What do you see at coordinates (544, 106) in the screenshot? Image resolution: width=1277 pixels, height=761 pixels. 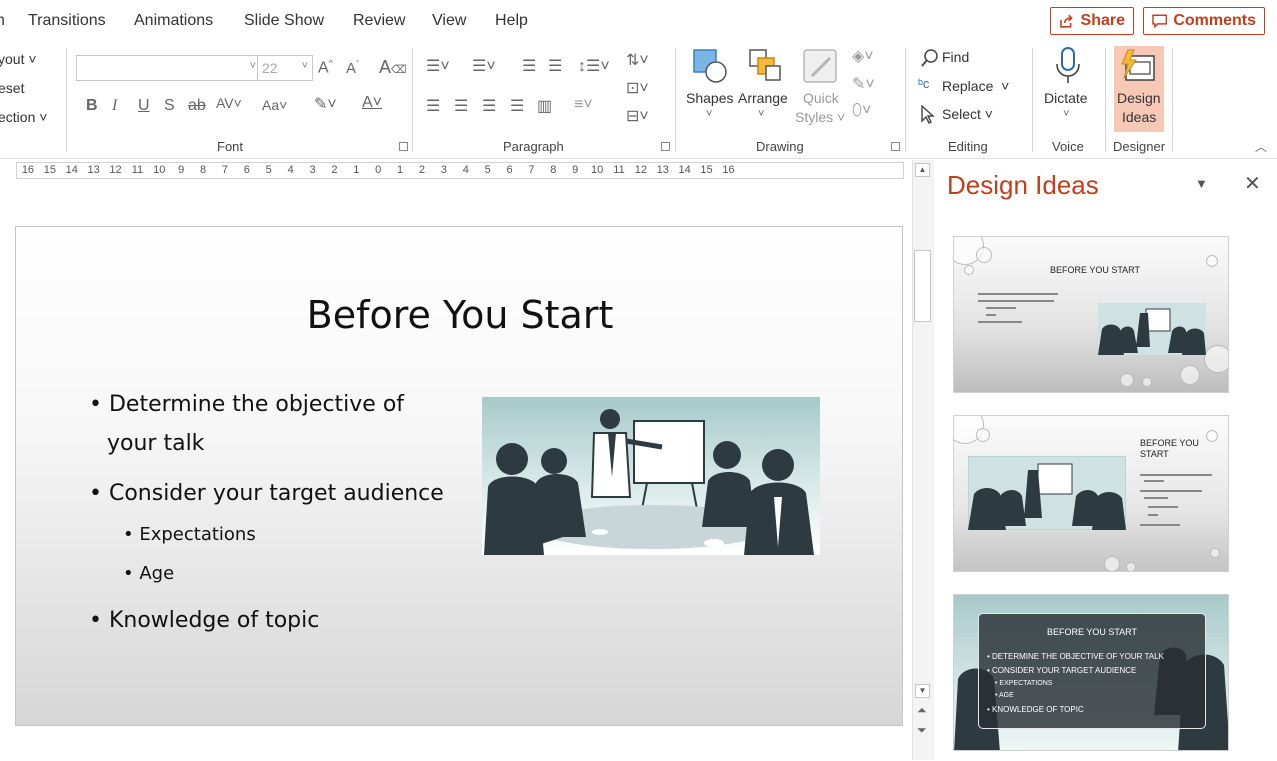 I see `columns-icon: ▥` at bounding box center [544, 106].